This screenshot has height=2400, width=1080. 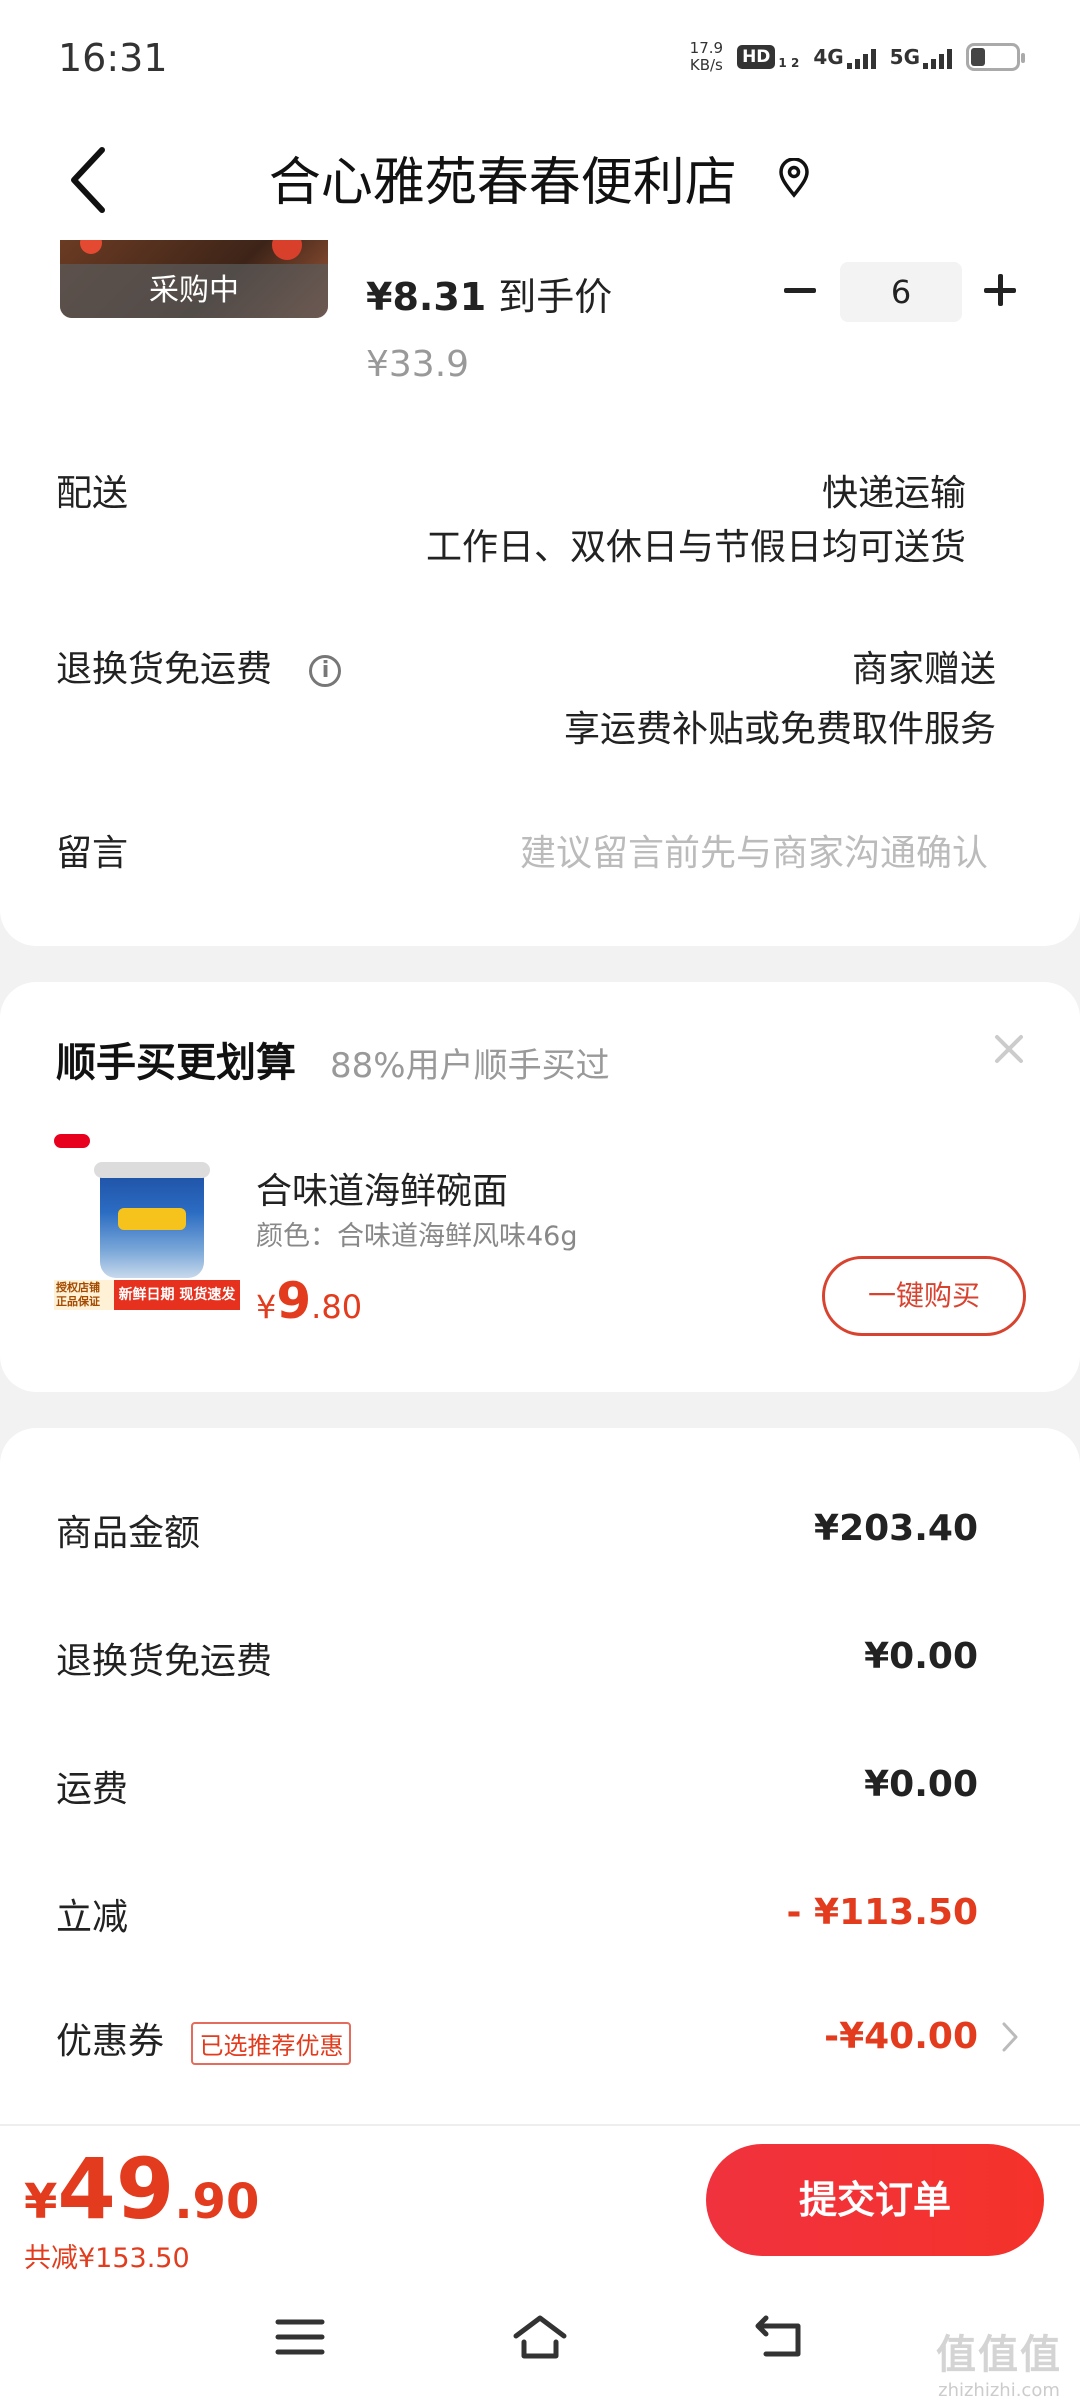 What do you see at coordinates (164, 669) in the screenshot?
I see `return-shipping-label: 退换货免运费` at bounding box center [164, 669].